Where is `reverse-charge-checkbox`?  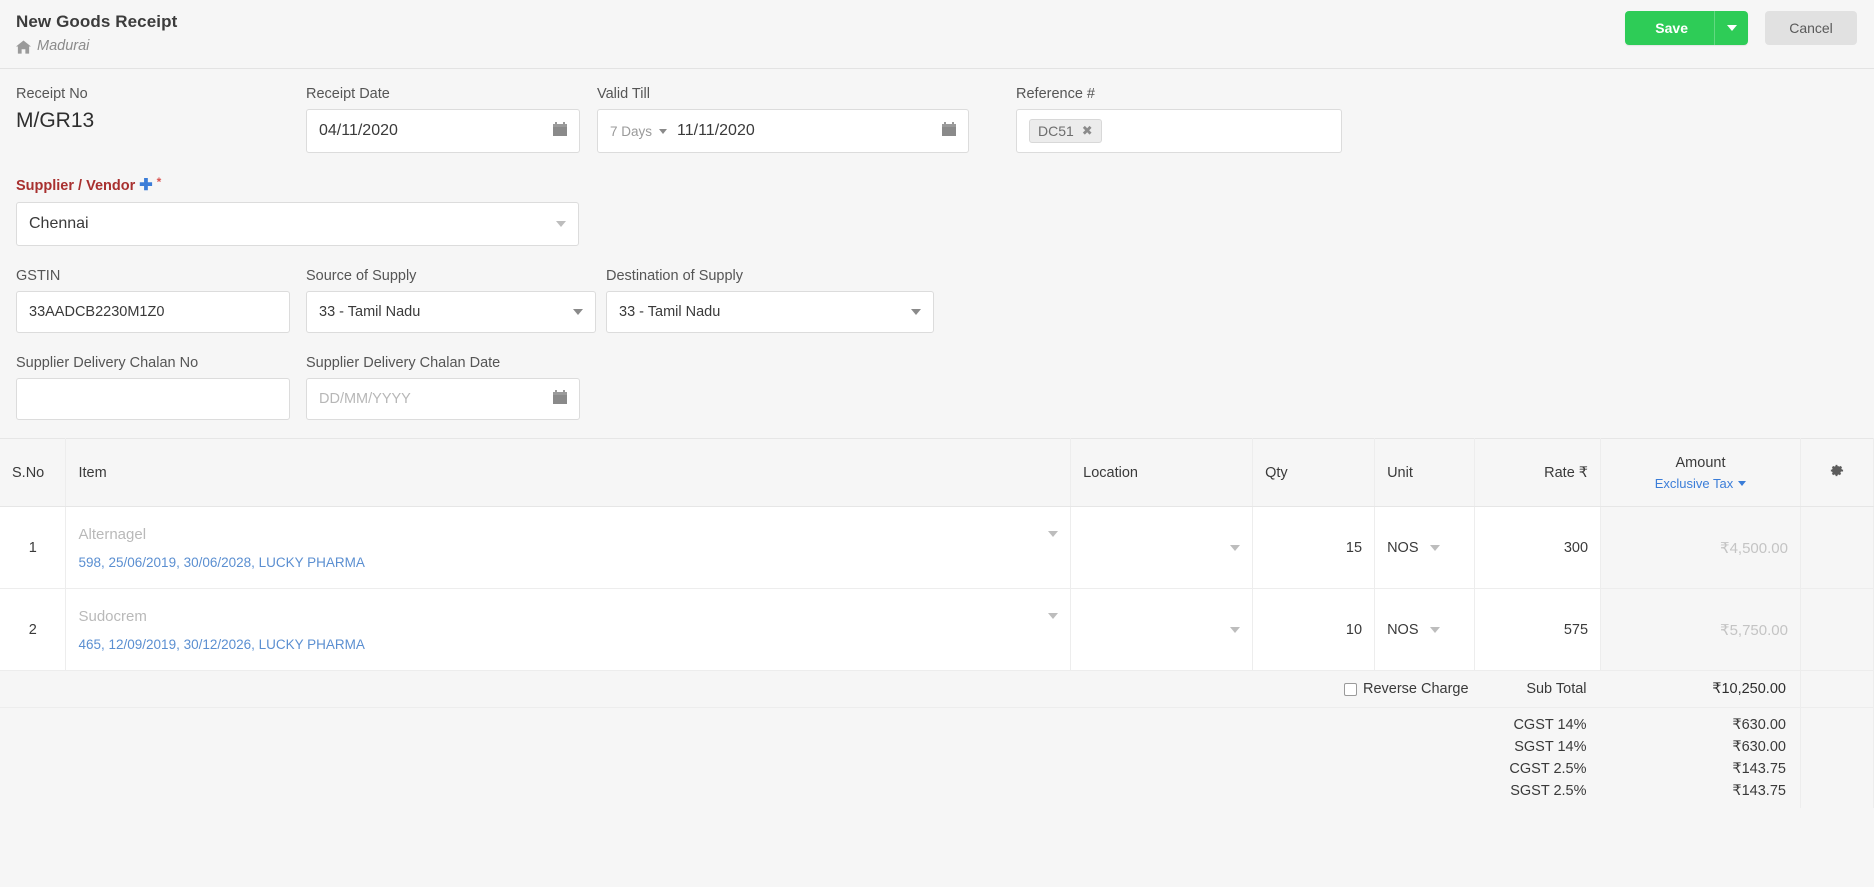 reverse-charge-checkbox is located at coordinates (1350, 689).